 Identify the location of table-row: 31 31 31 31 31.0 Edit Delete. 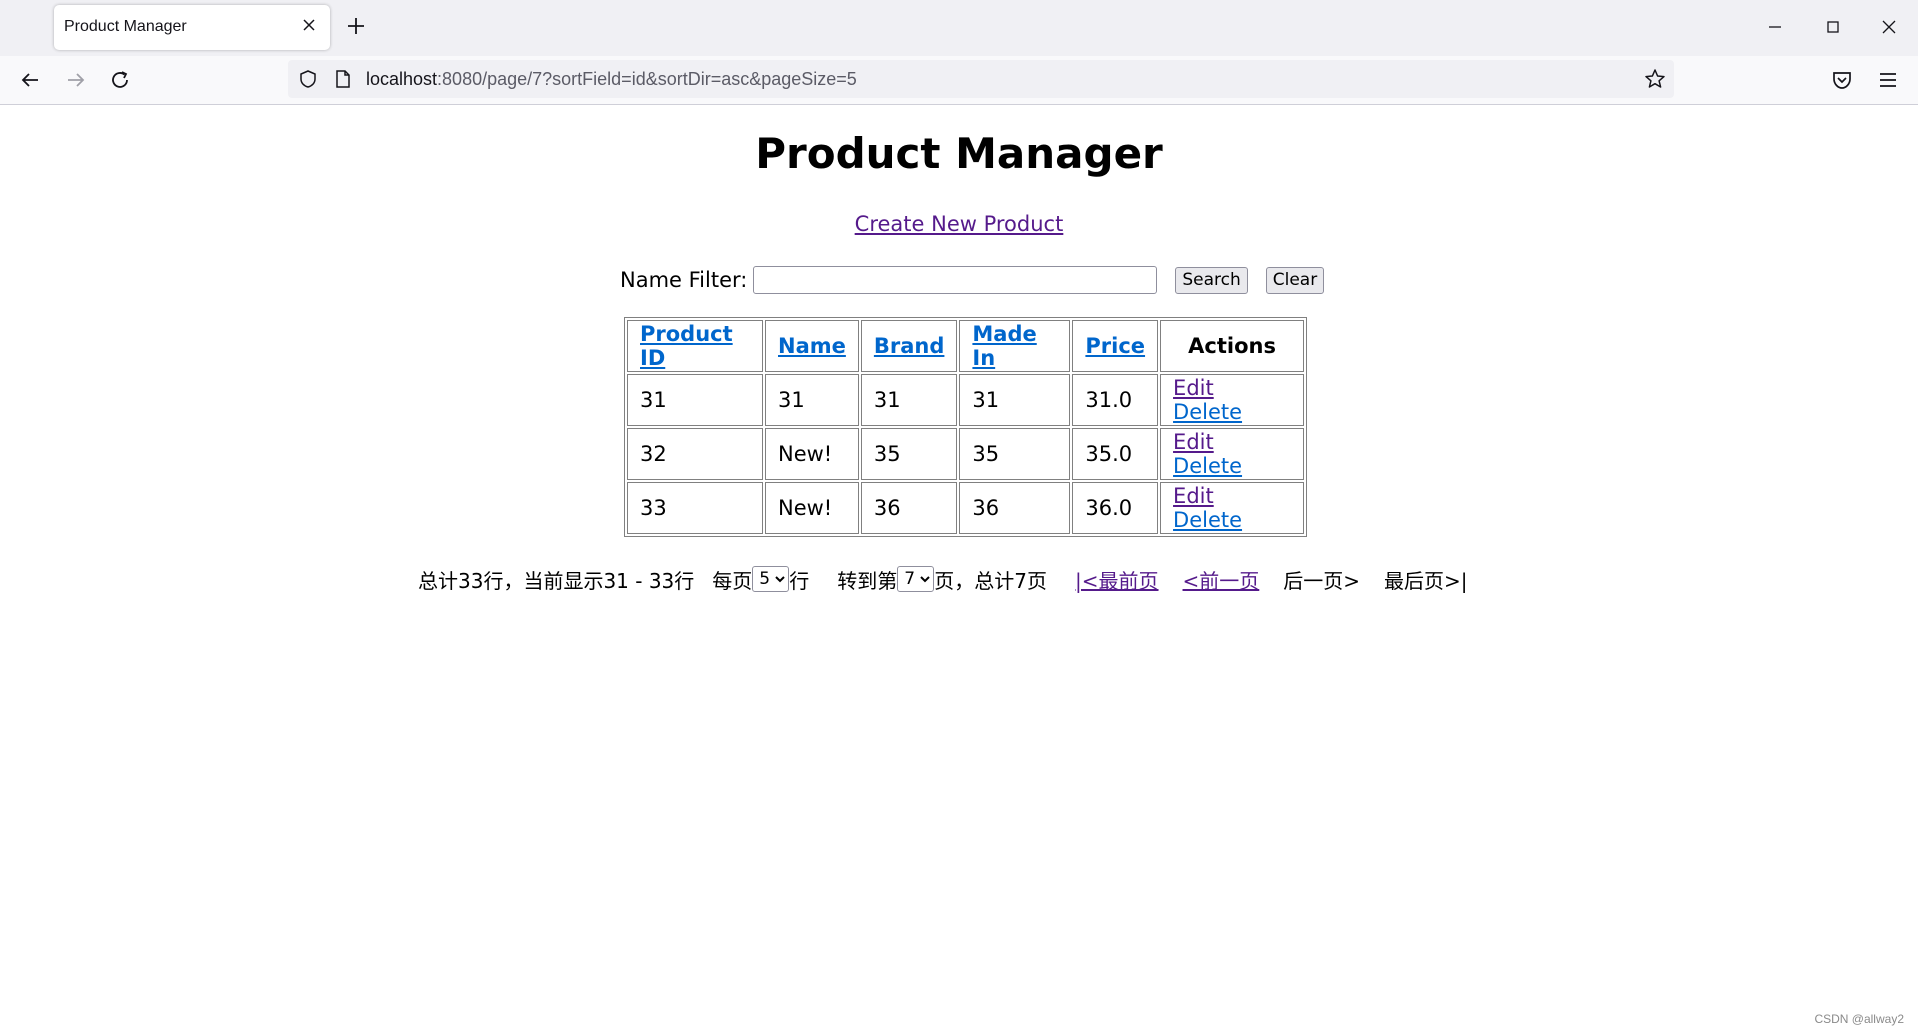
(966, 400).